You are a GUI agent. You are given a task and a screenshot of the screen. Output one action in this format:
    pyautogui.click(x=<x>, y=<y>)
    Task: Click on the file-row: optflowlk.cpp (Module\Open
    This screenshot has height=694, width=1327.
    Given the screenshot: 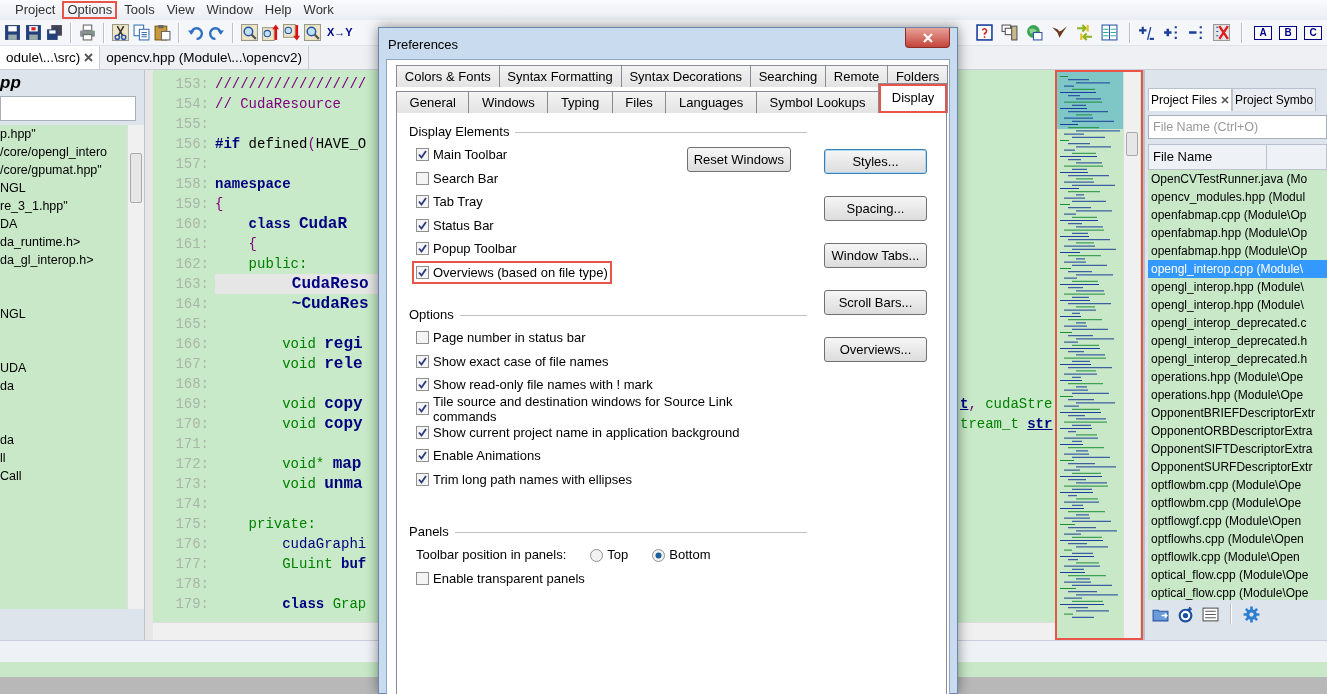 What is the action you would take?
    pyautogui.click(x=1237, y=557)
    